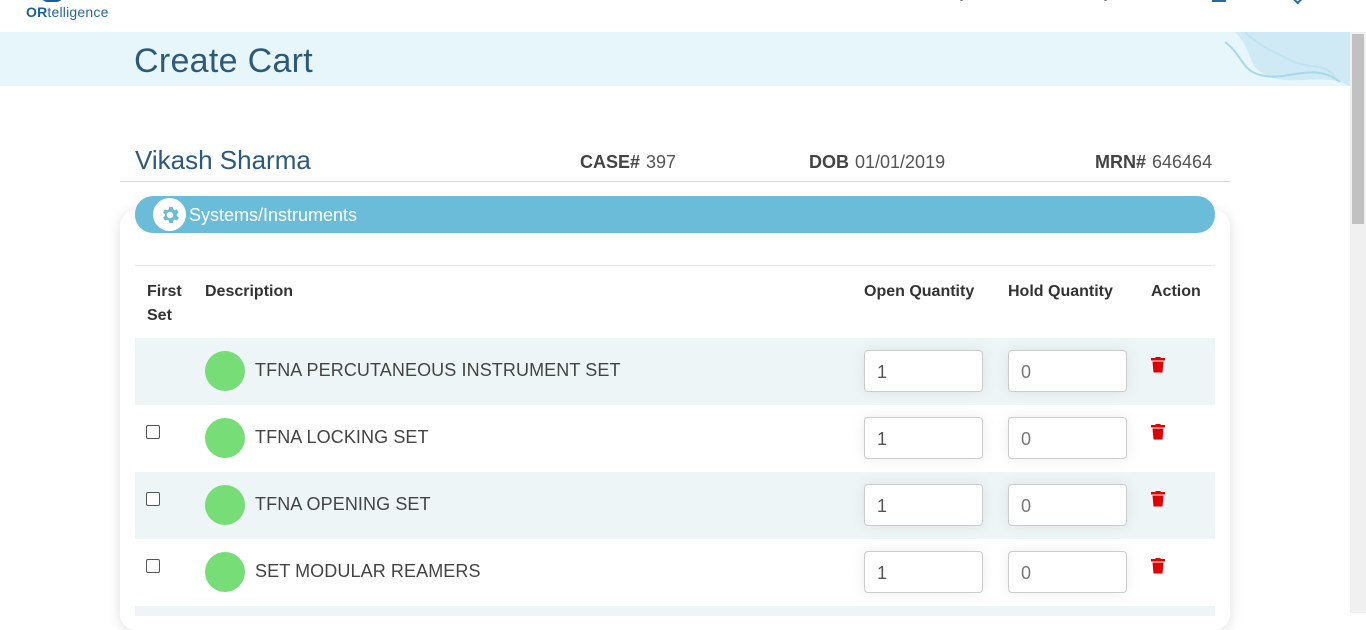 This screenshot has height=630, width=1366. Describe the element at coordinates (675, 371) in the screenshot. I see `table-row: TFNA PERCUTANEOUS INSTRUMENT SET 1 0` at that location.